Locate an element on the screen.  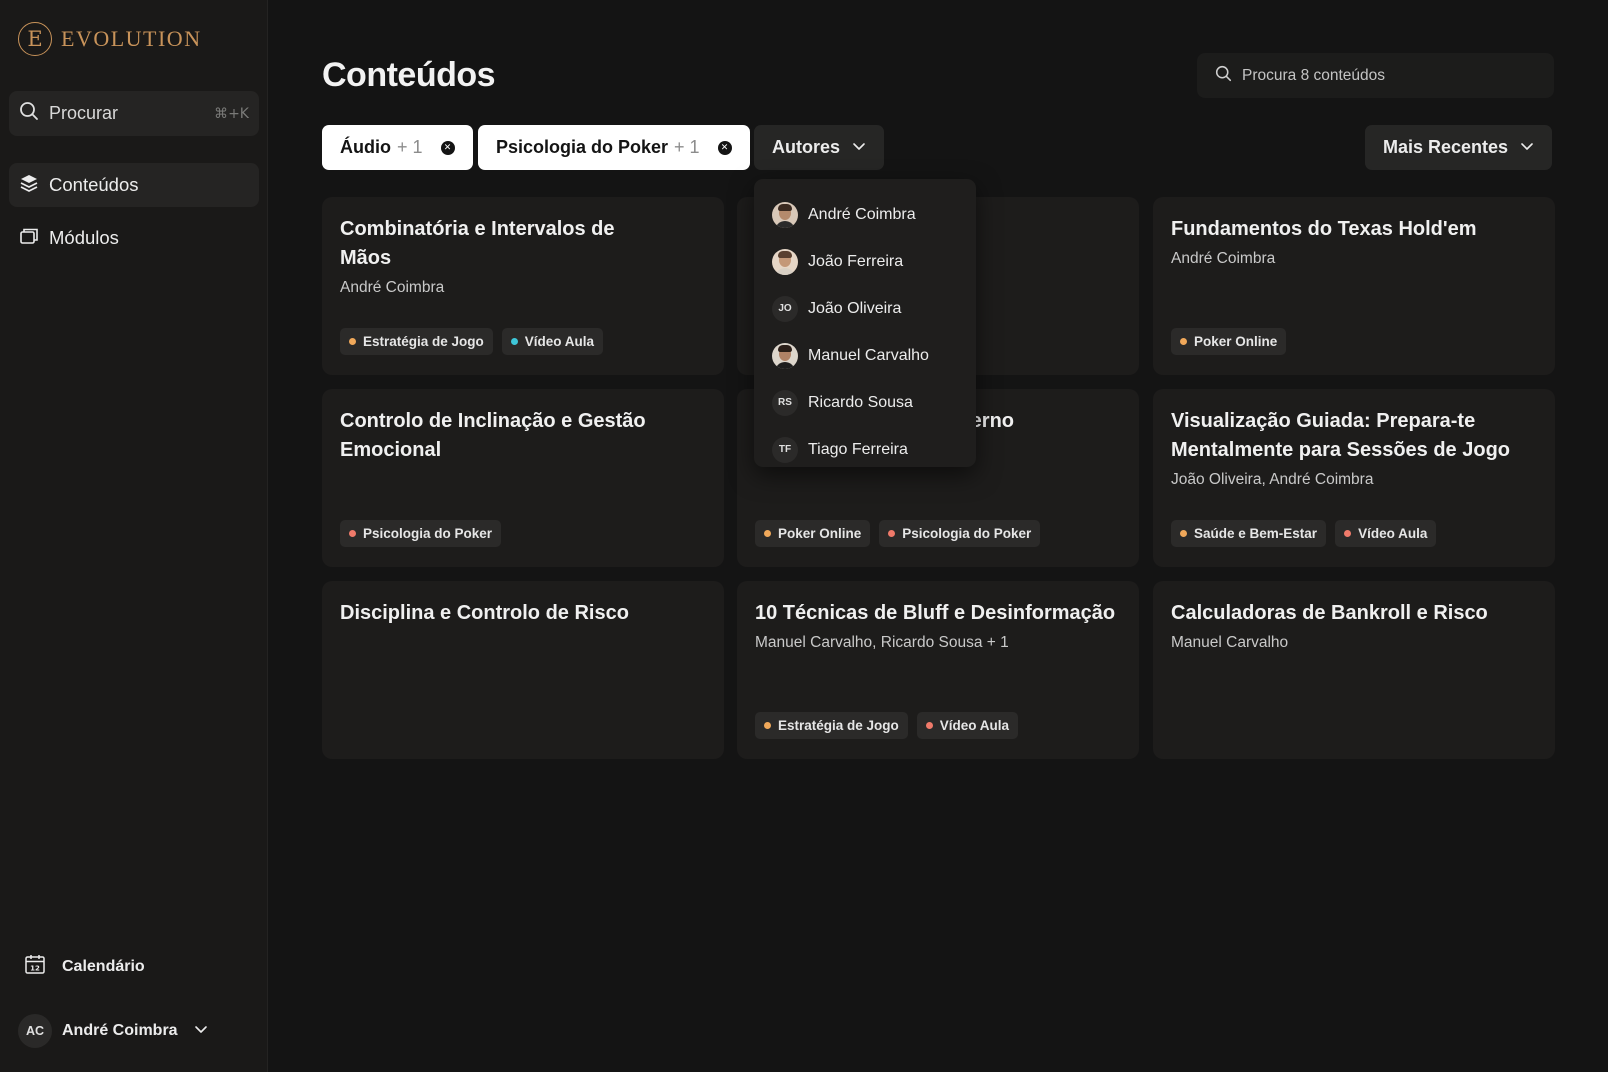
content-card: Disciplina e Controlo de Risco is located at coordinates (523, 670).